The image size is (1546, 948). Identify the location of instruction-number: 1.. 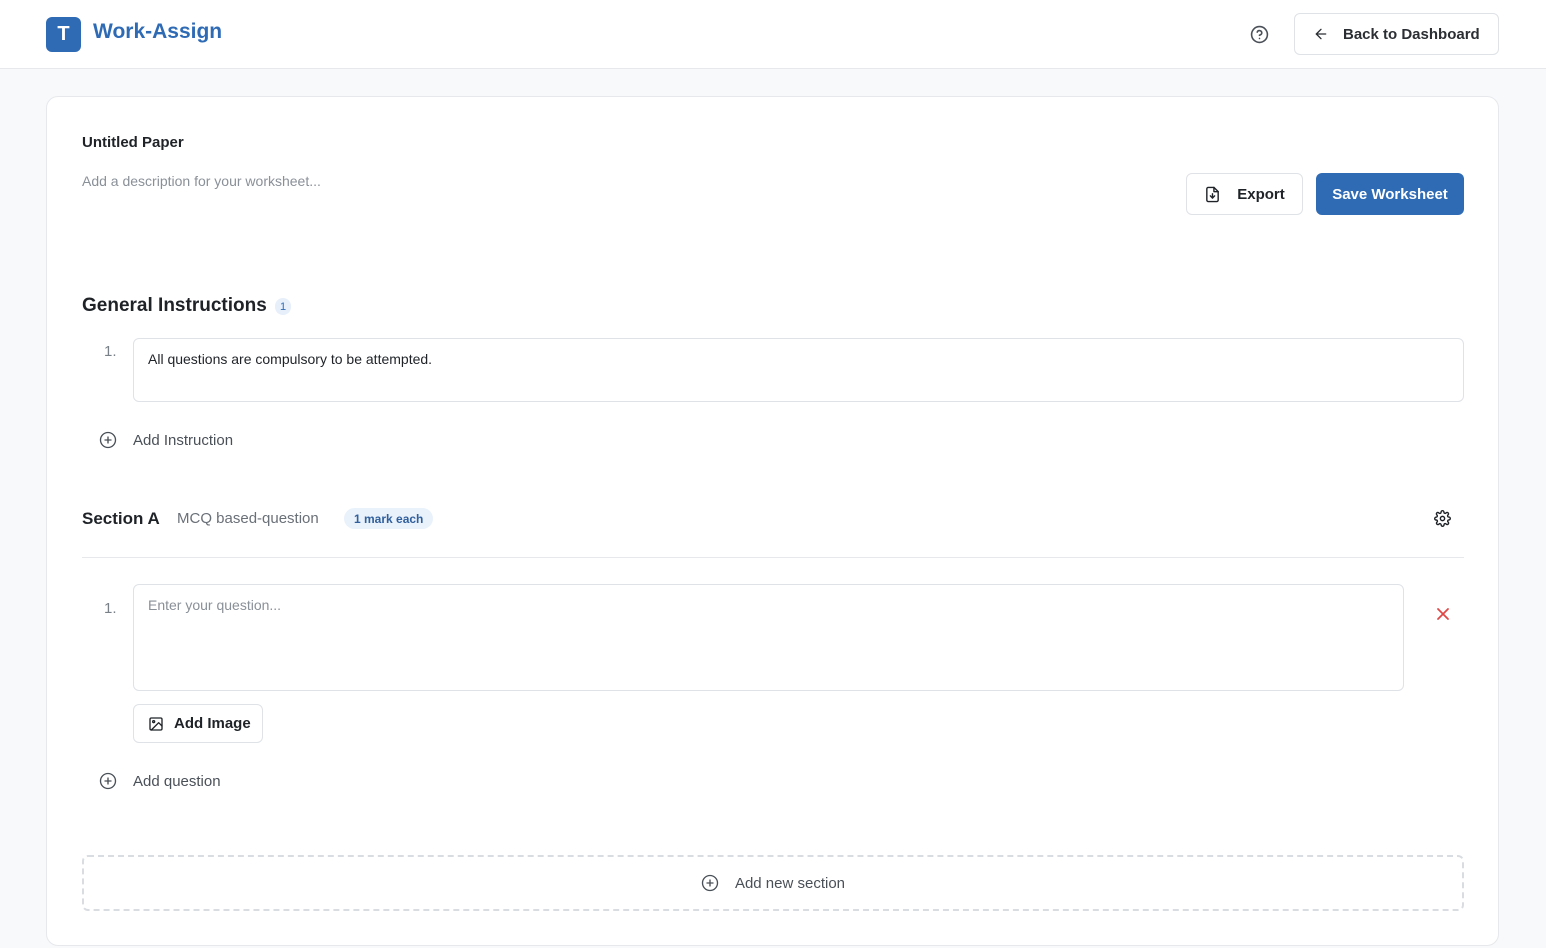
(110, 351).